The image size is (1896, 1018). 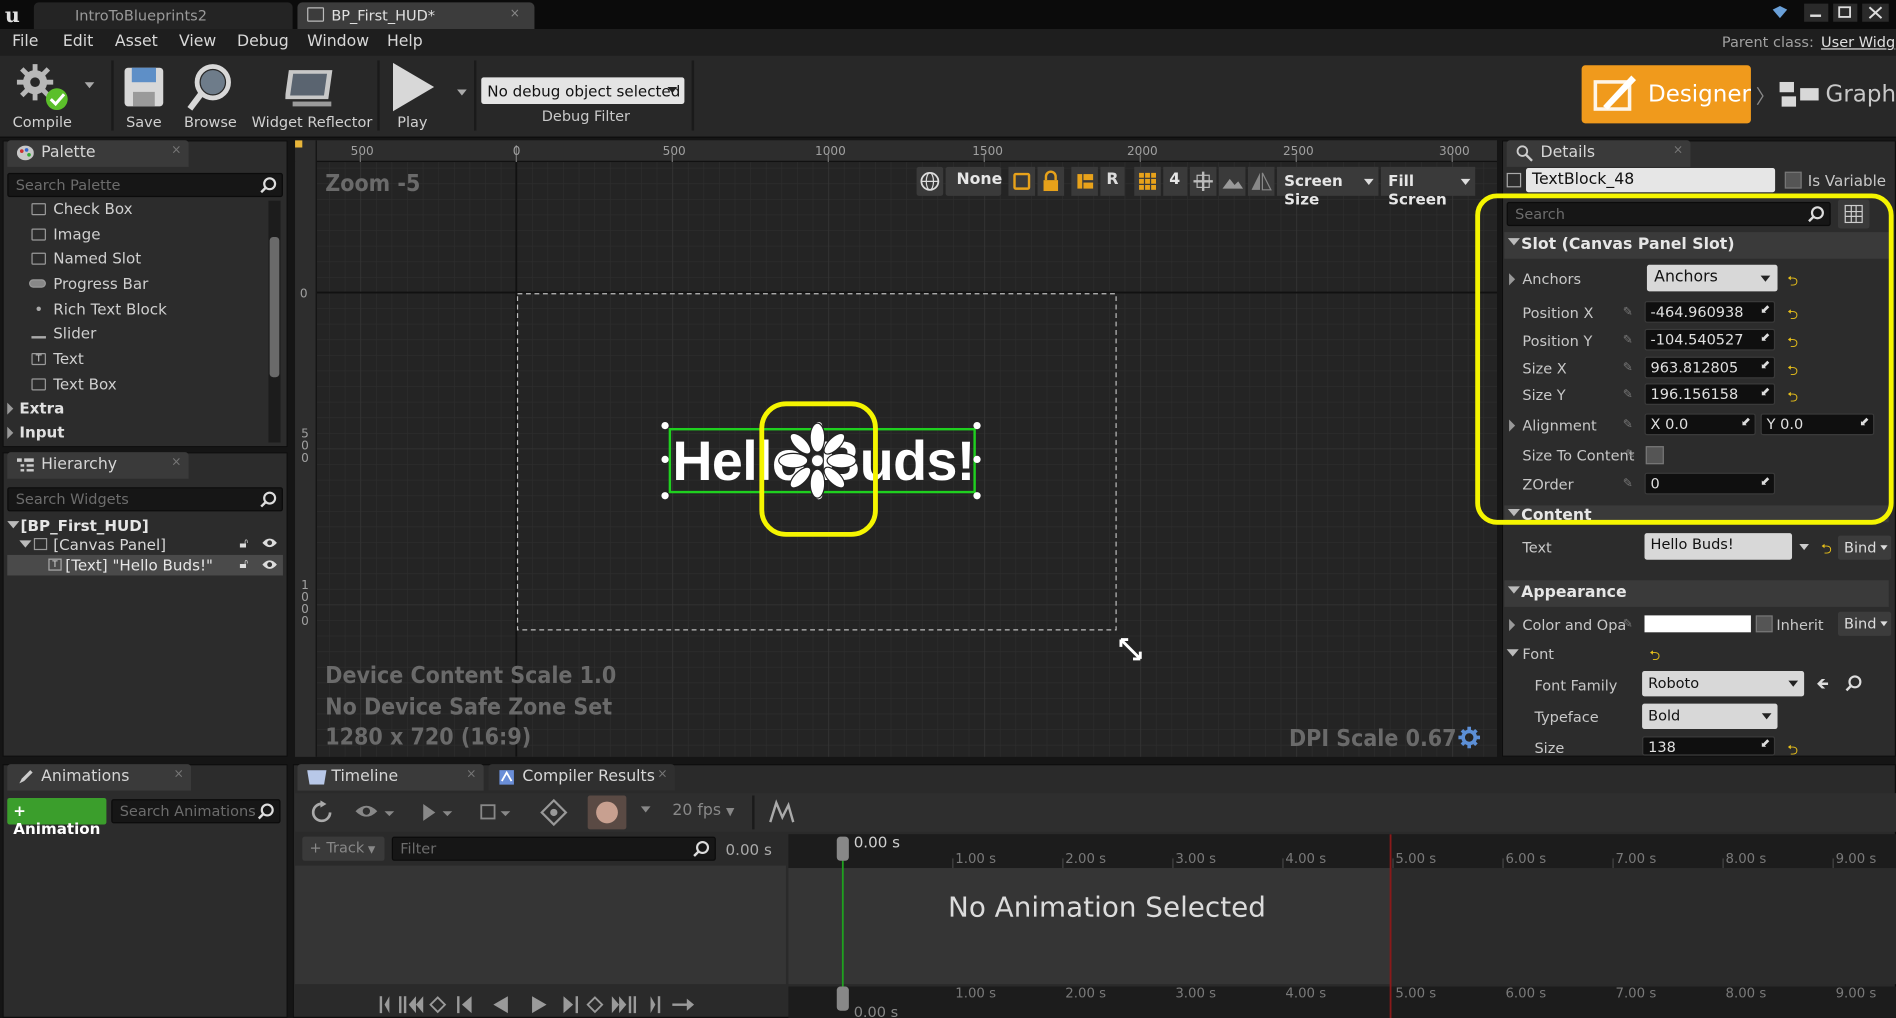 I want to click on menu-help: Help, so click(x=405, y=42).